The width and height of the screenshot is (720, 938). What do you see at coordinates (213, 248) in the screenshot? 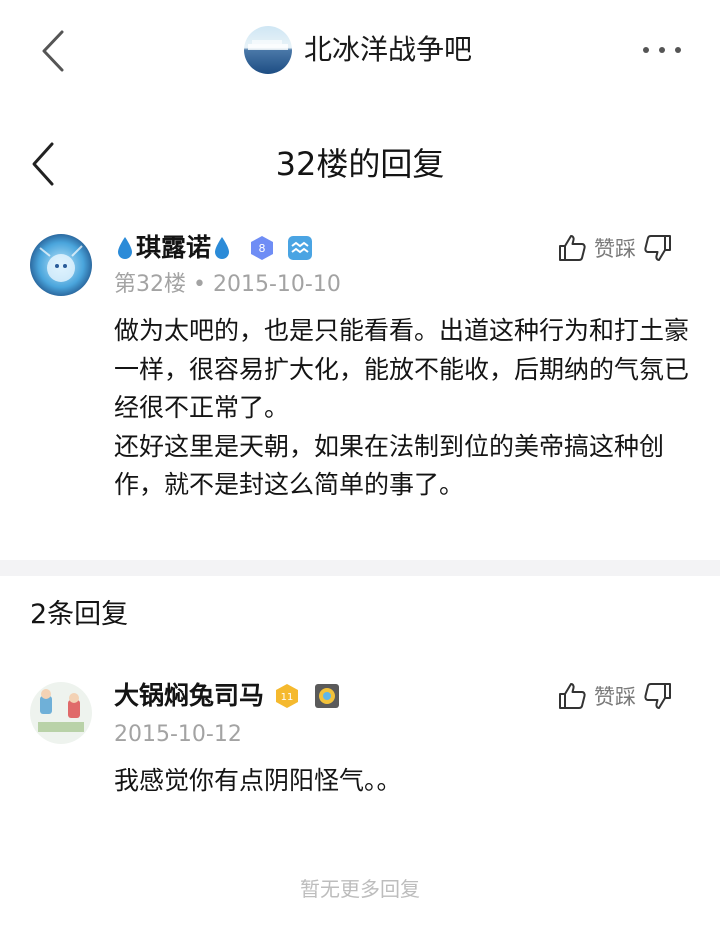
I see `post-author-row: 琪露诺 8` at bounding box center [213, 248].